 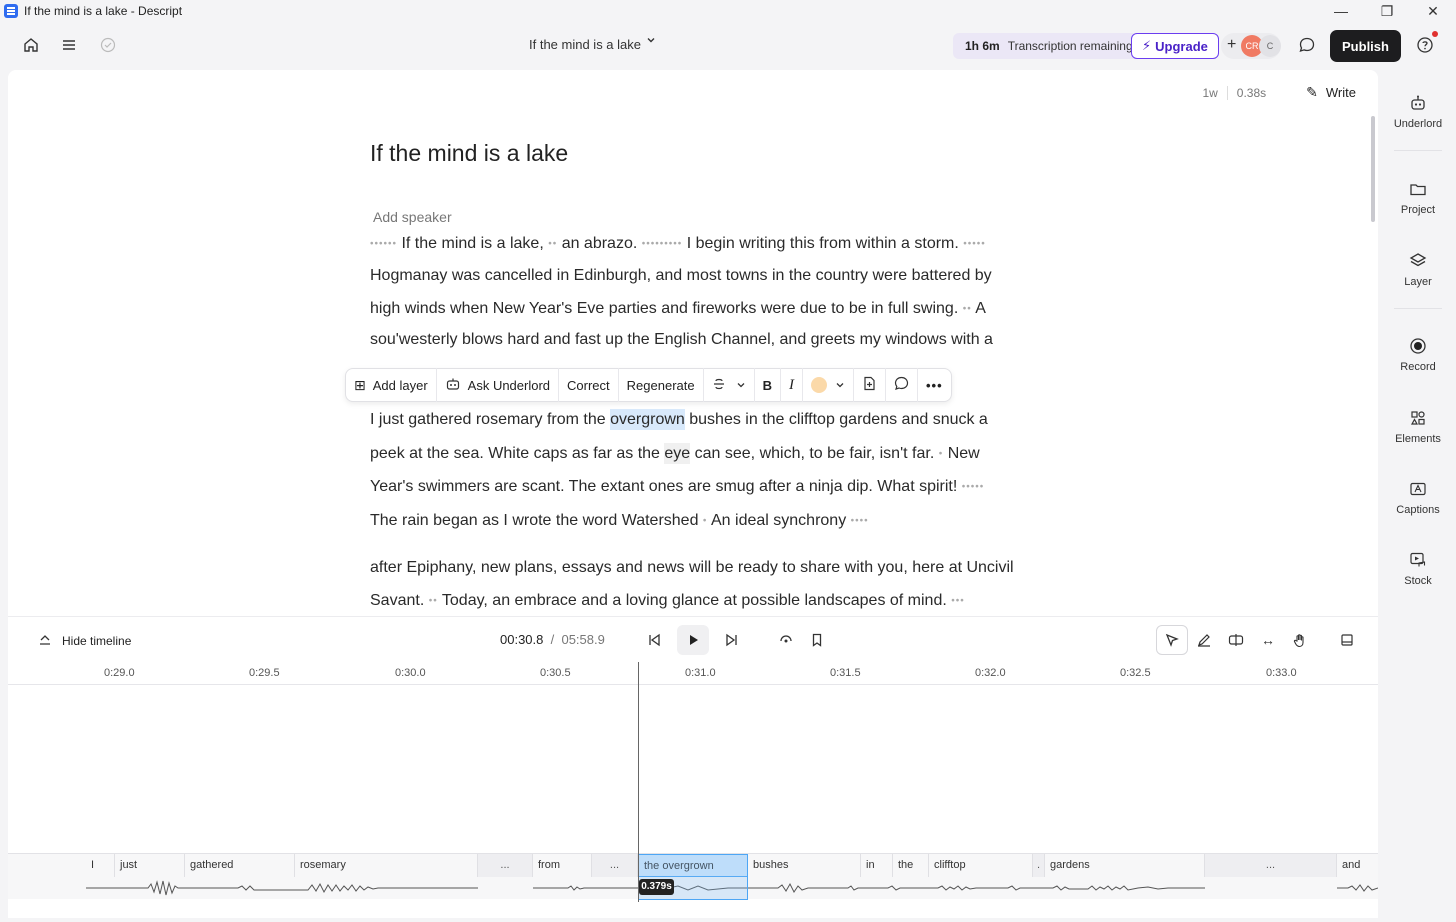 What do you see at coordinates (1365, 46) in the screenshot?
I see `publish-button: Publish` at bounding box center [1365, 46].